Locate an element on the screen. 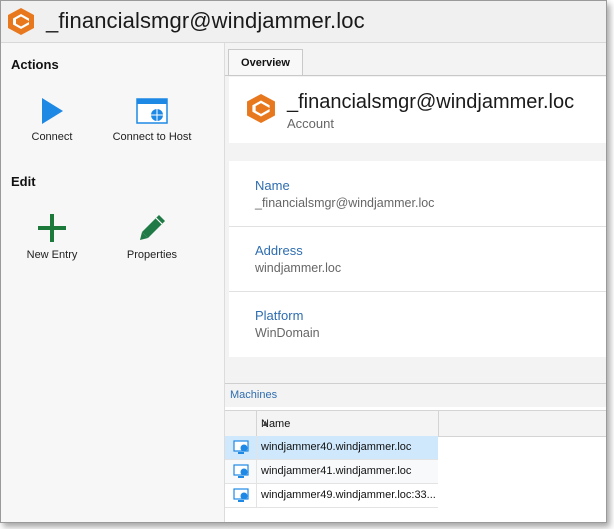 Image resolution: width=614 pixels, height=529 pixels. play-icon is located at coordinates (52, 111).